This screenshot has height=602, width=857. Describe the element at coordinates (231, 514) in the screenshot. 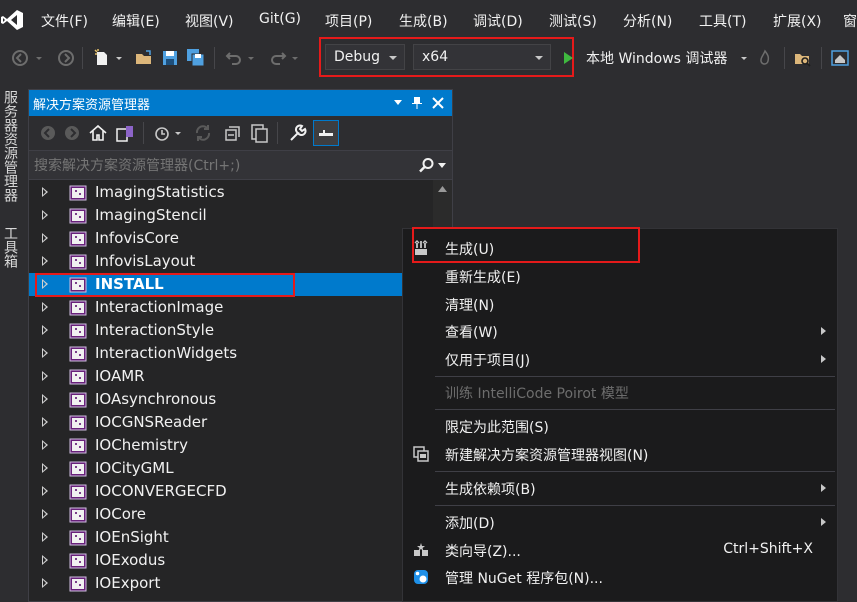

I see `tree-item: IOCore` at that location.